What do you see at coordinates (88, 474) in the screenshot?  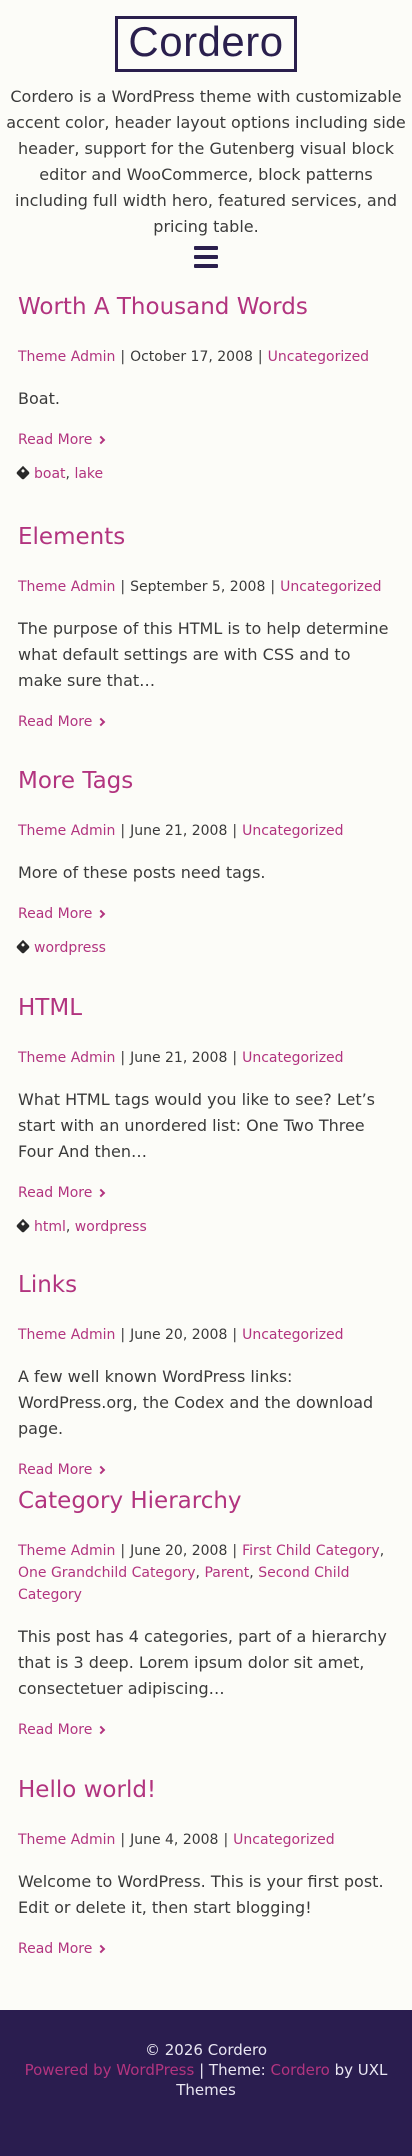 I see `tag-link: lake` at bounding box center [88, 474].